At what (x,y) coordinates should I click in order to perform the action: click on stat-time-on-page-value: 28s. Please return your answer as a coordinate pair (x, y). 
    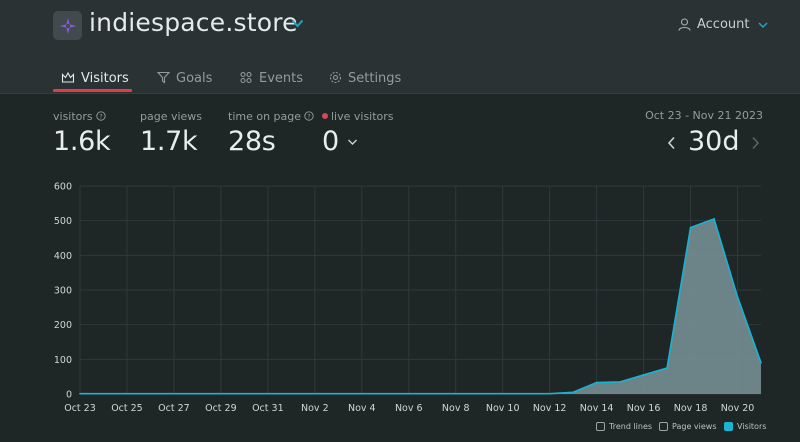
    Looking at the image, I should click on (252, 141).